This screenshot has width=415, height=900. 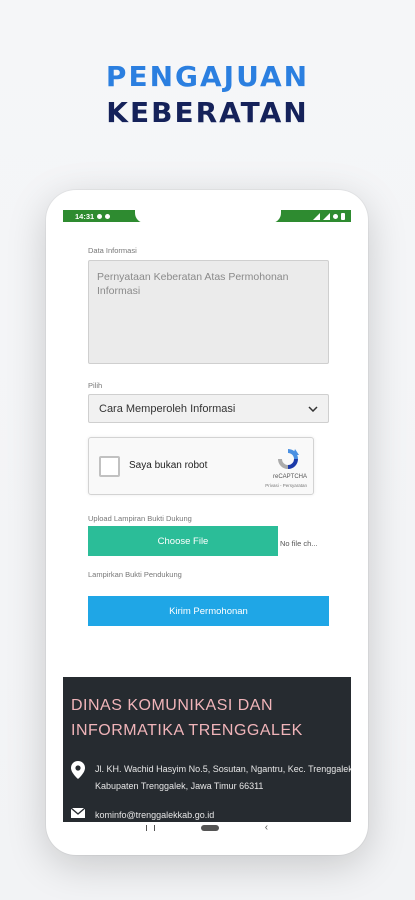 What do you see at coordinates (207, 112) in the screenshot?
I see `headline-line-2: KEBERATAN` at bounding box center [207, 112].